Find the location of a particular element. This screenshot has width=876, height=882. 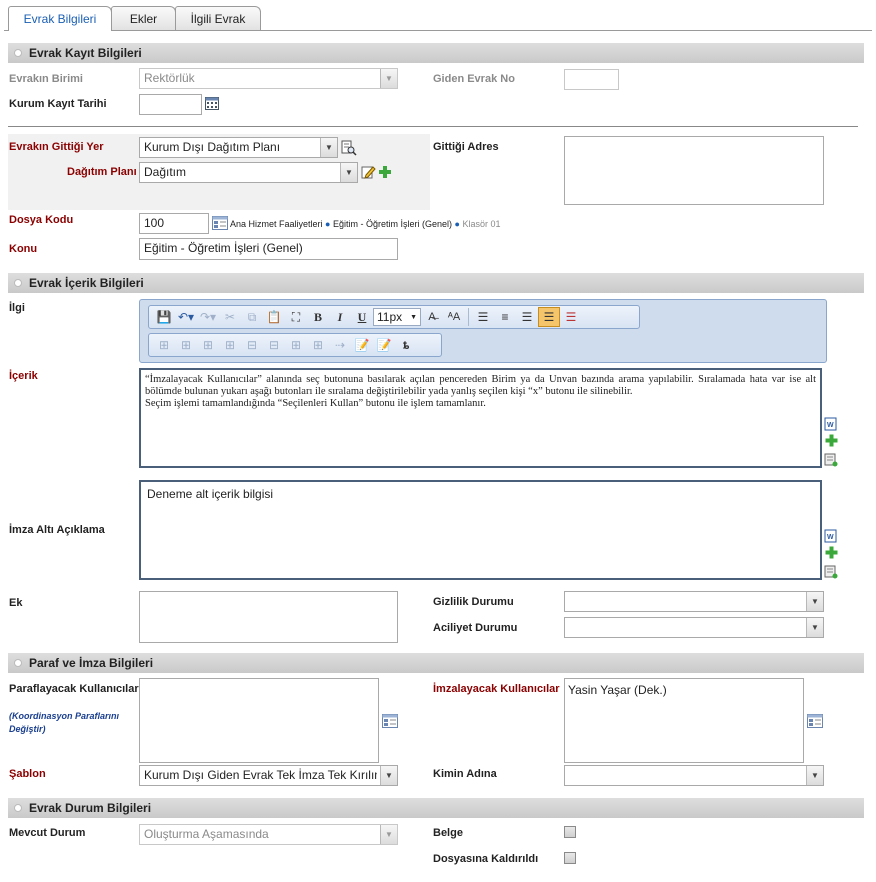

undo-icon: ↶▾ is located at coordinates (186, 317).